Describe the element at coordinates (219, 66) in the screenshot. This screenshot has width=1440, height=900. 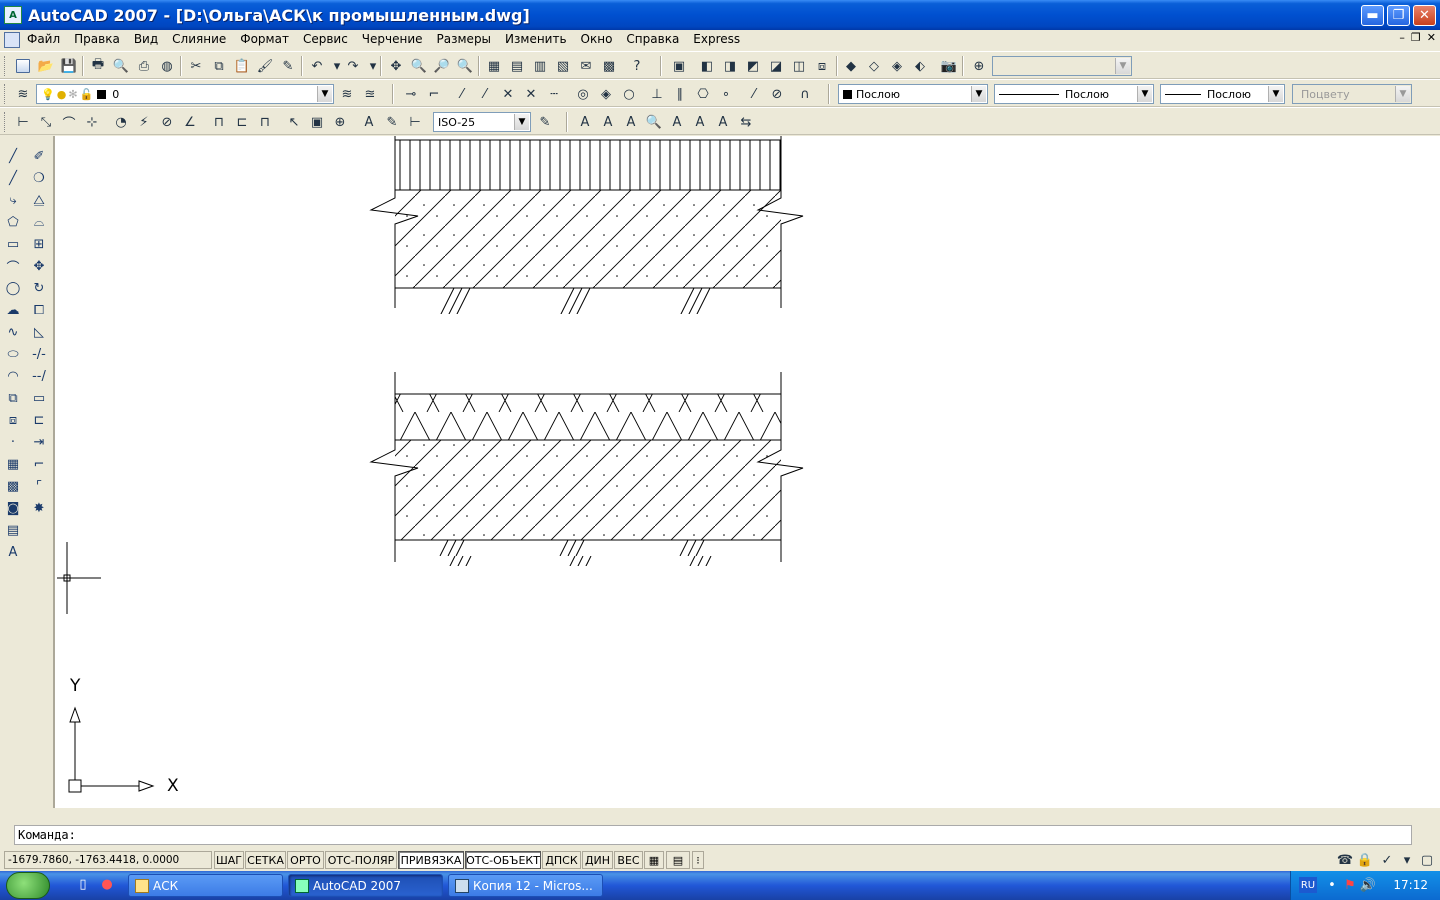
I see `copy-icon: ⧉` at that location.